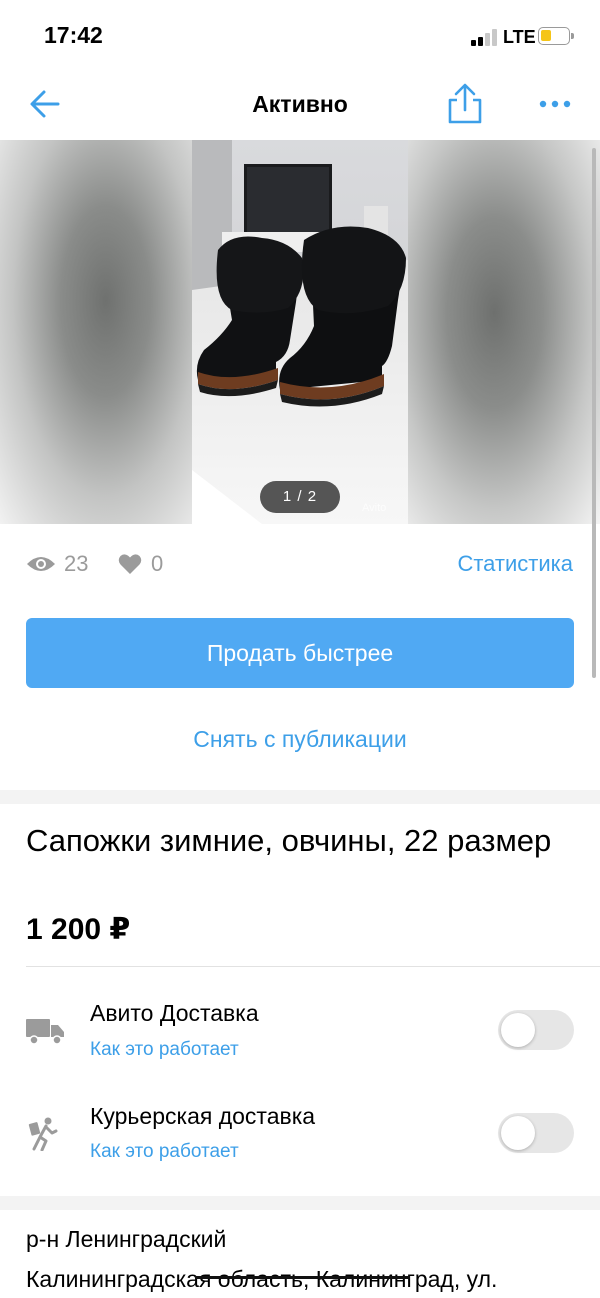 The height and width of the screenshot is (1298, 600). Describe the element at coordinates (300, 497) in the screenshot. I see `photo-counter: 1 / 2` at that location.